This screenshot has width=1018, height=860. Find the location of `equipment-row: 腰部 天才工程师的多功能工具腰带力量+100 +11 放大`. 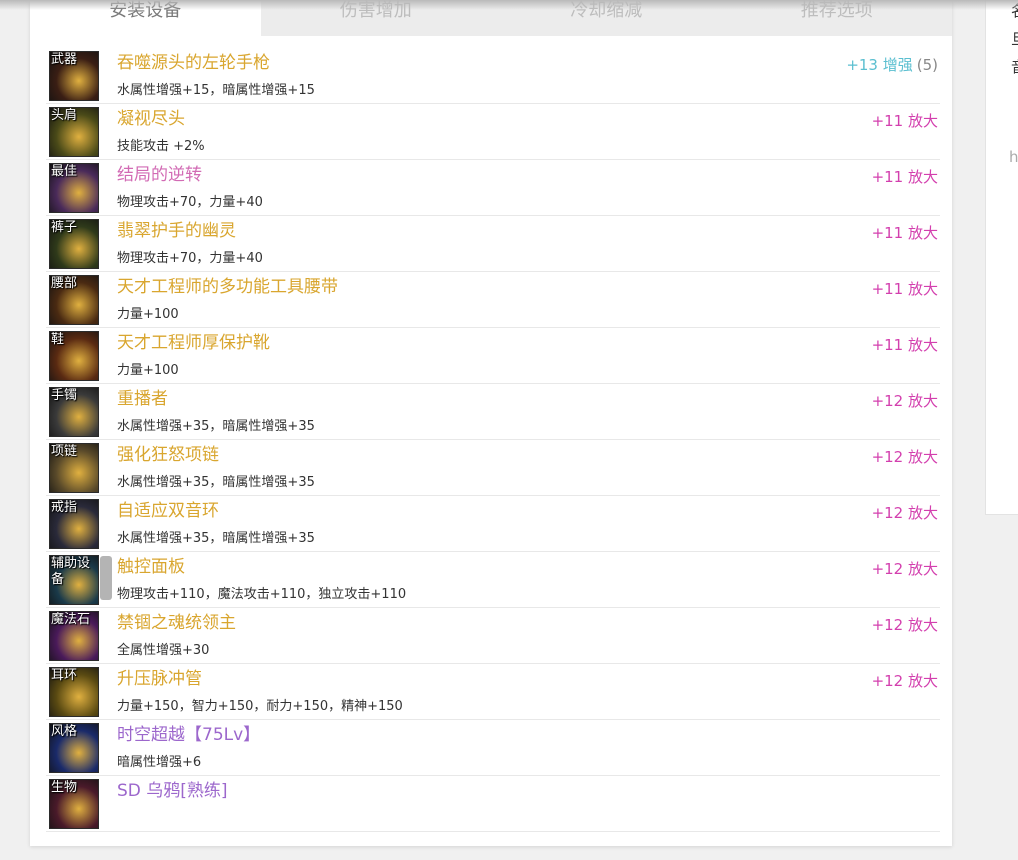

equipment-row: 腰部 天才工程师的多功能工具腰带力量+100 +11 放大 is located at coordinates (493, 300).